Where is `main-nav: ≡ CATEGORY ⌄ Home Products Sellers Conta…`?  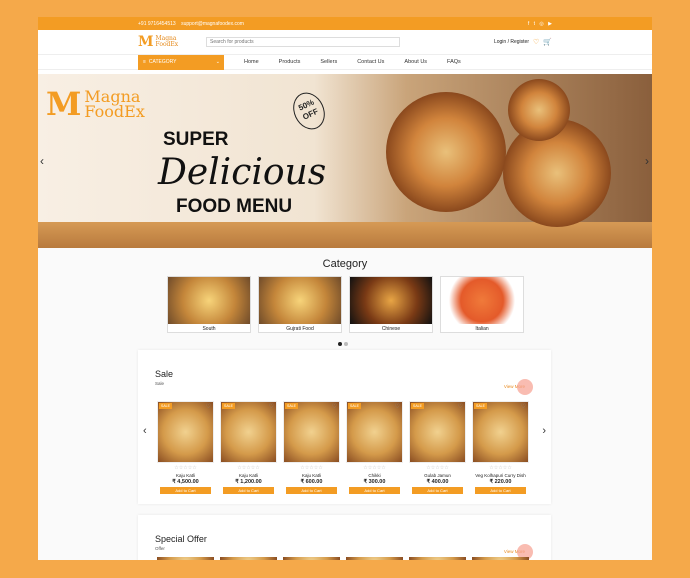 main-nav: ≡ CATEGORY ⌄ Home Products Sellers Conta… is located at coordinates (345, 62).